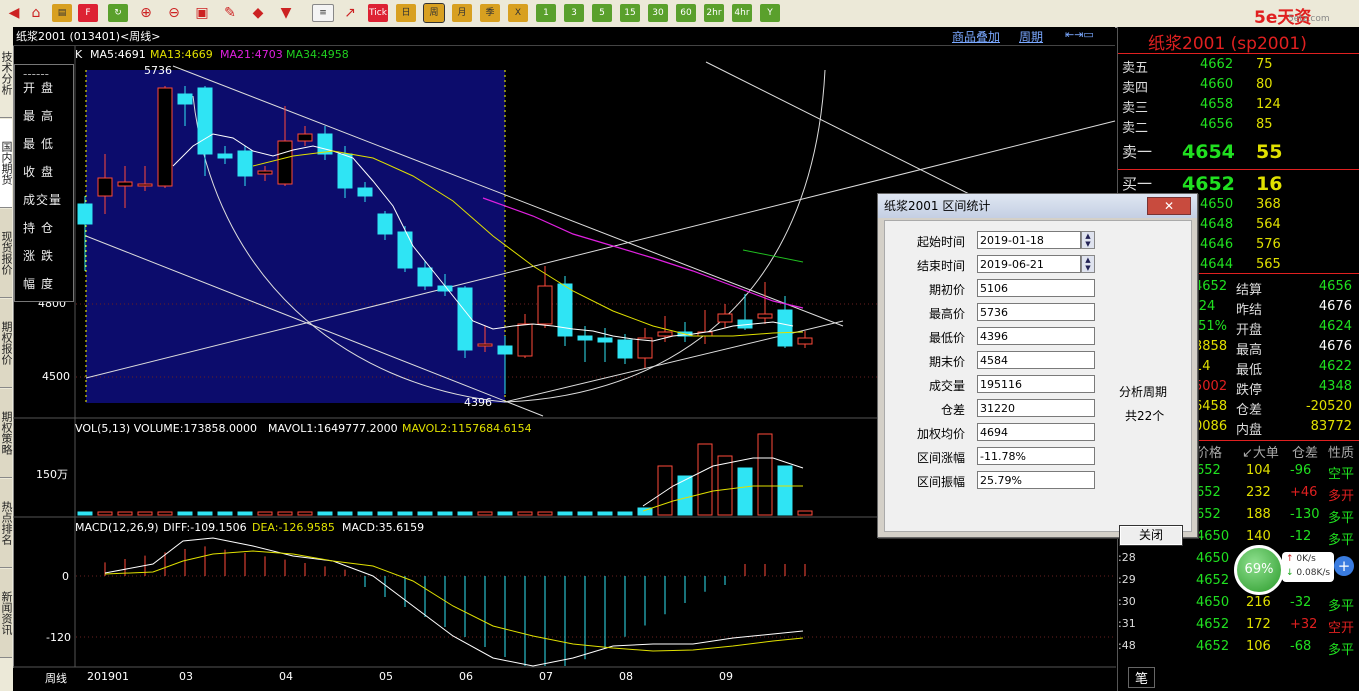  What do you see at coordinates (1029, 240) in the screenshot?
I see `date-picker: 2019-01-18` at bounding box center [1029, 240].